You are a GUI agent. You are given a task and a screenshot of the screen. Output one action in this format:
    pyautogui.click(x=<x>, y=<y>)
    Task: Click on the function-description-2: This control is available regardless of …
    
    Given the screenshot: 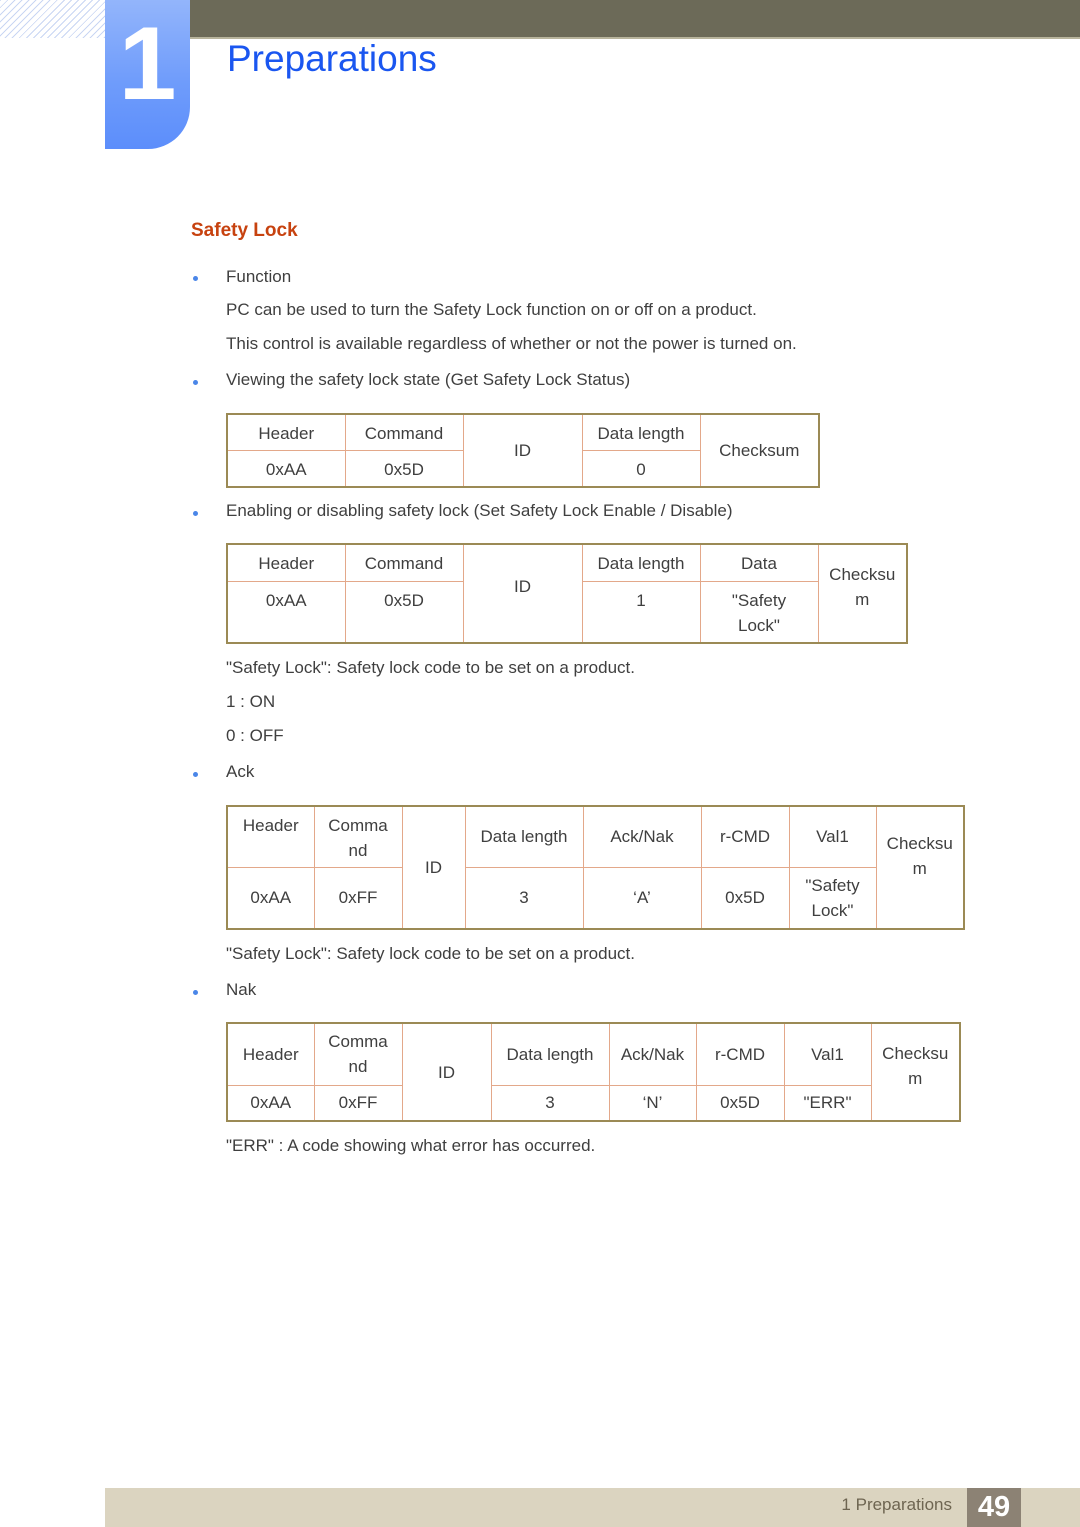 What is the action you would take?
    pyautogui.click(x=511, y=343)
    